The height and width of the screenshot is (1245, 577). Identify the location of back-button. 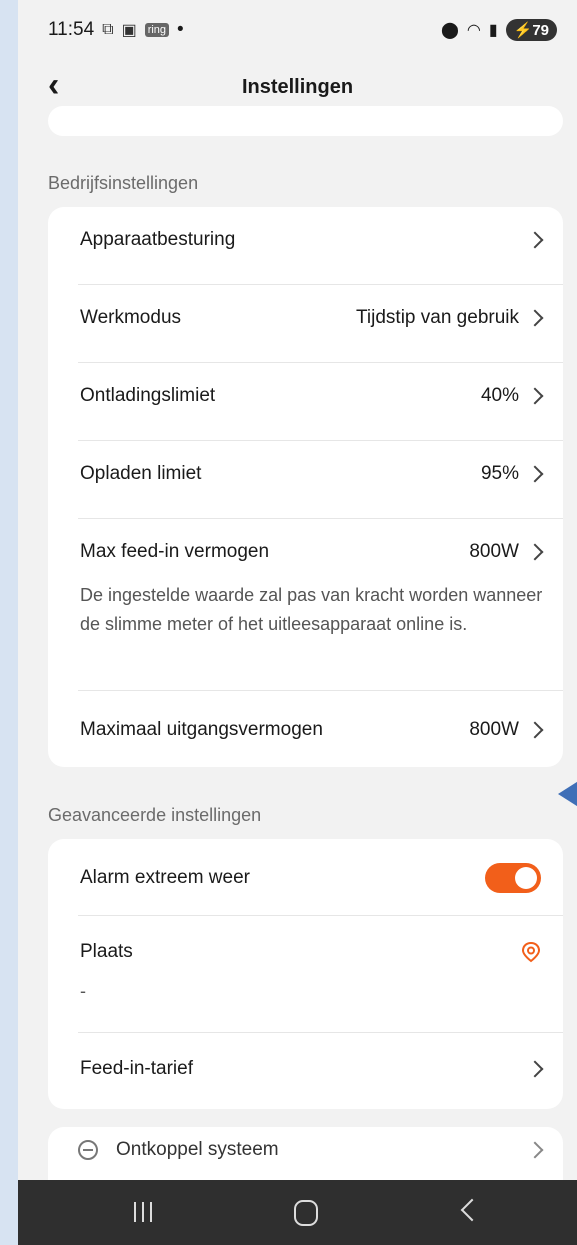
(472, 1210).